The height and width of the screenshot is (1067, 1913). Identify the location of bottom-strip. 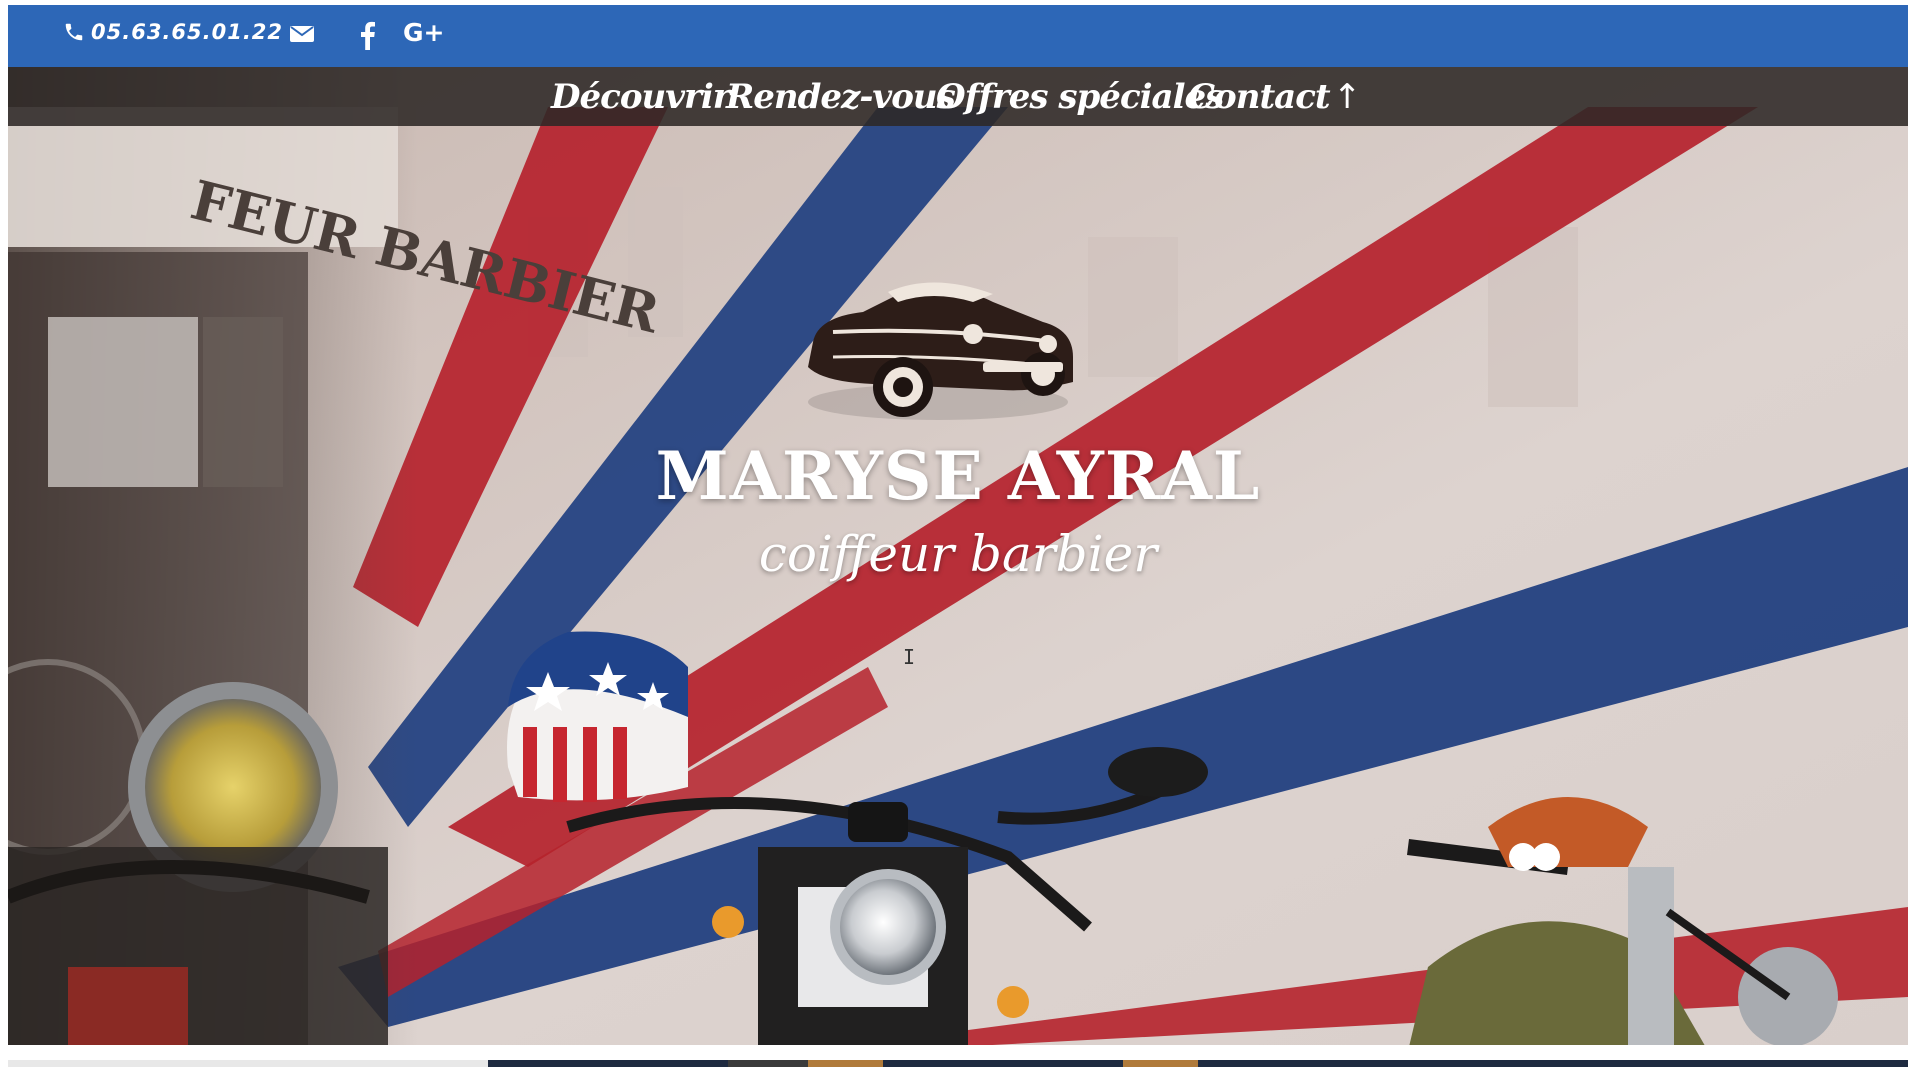
(956, 1061).